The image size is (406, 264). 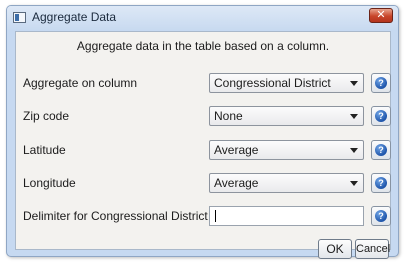 What do you see at coordinates (49, 183) in the screenshot?
I see `longitude-label: Longitude` at bounding box center [49, 183].